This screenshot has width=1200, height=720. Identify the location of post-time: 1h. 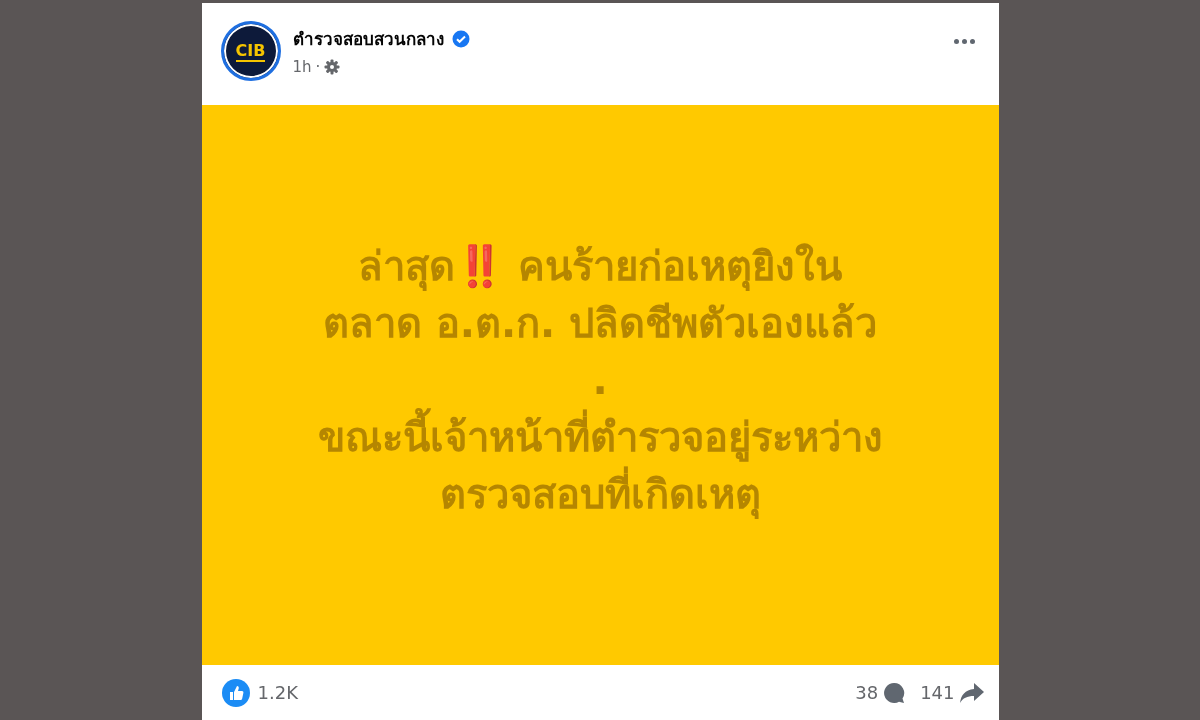
(302, 67).